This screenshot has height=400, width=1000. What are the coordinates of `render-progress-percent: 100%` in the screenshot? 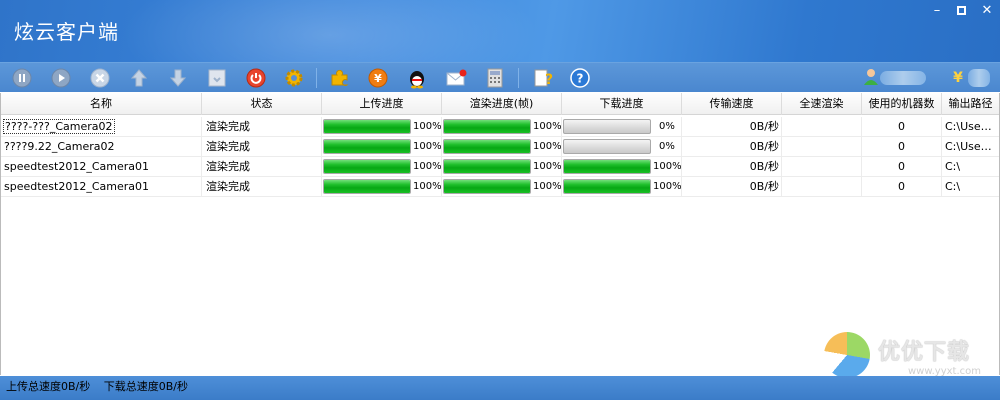 It's located at (547, 126).